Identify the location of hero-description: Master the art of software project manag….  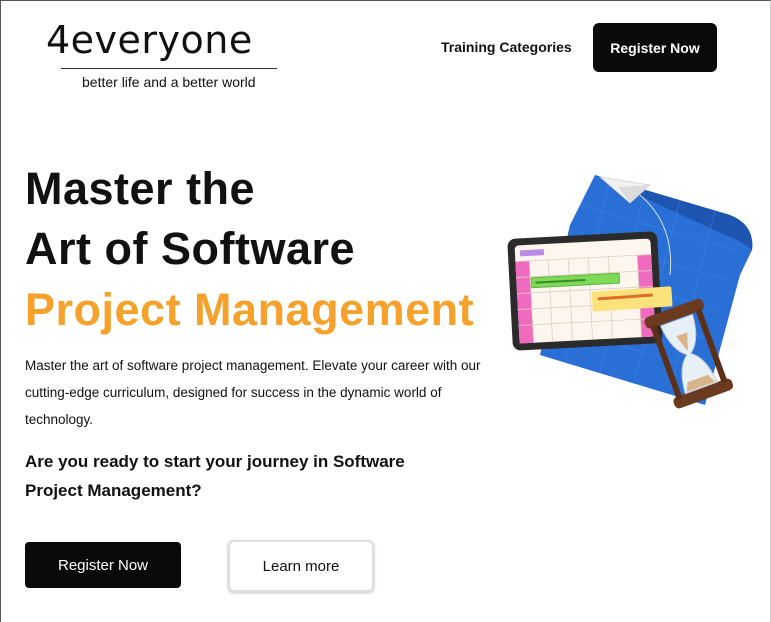
(253, 392).